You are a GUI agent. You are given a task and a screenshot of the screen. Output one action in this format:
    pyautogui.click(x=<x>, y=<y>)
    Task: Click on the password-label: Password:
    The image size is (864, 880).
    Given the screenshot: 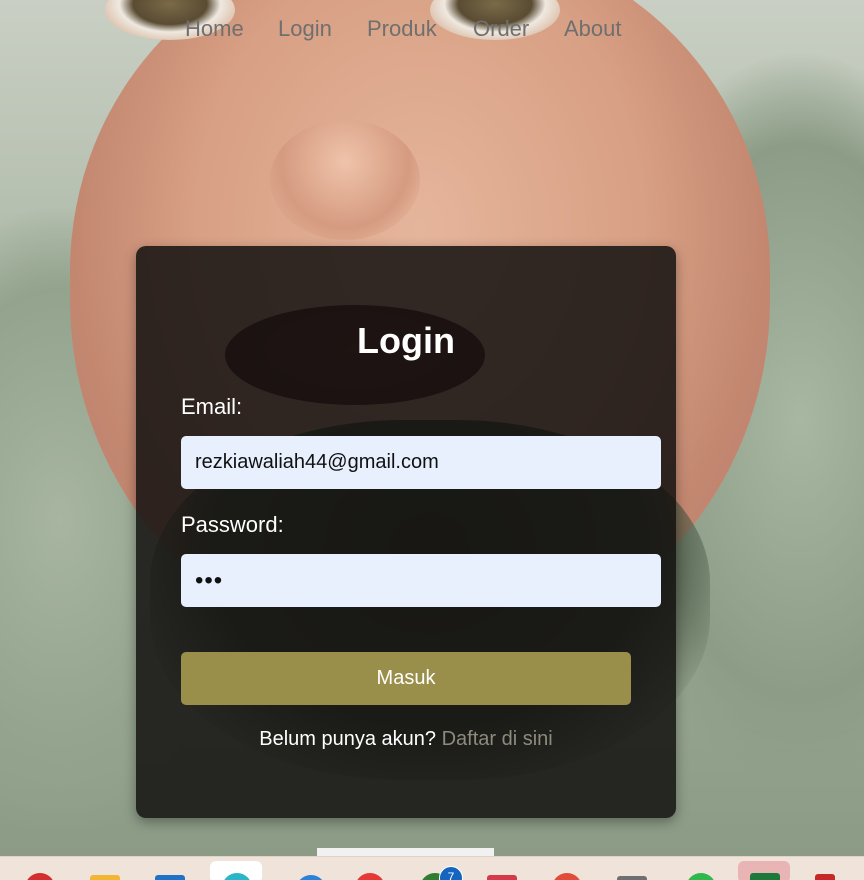 What is the action you would take?
    pyautogui.click(x=232, y=524)
    